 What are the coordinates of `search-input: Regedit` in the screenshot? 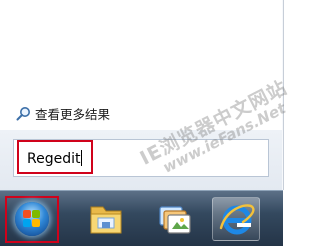 It's located at (55, 157).